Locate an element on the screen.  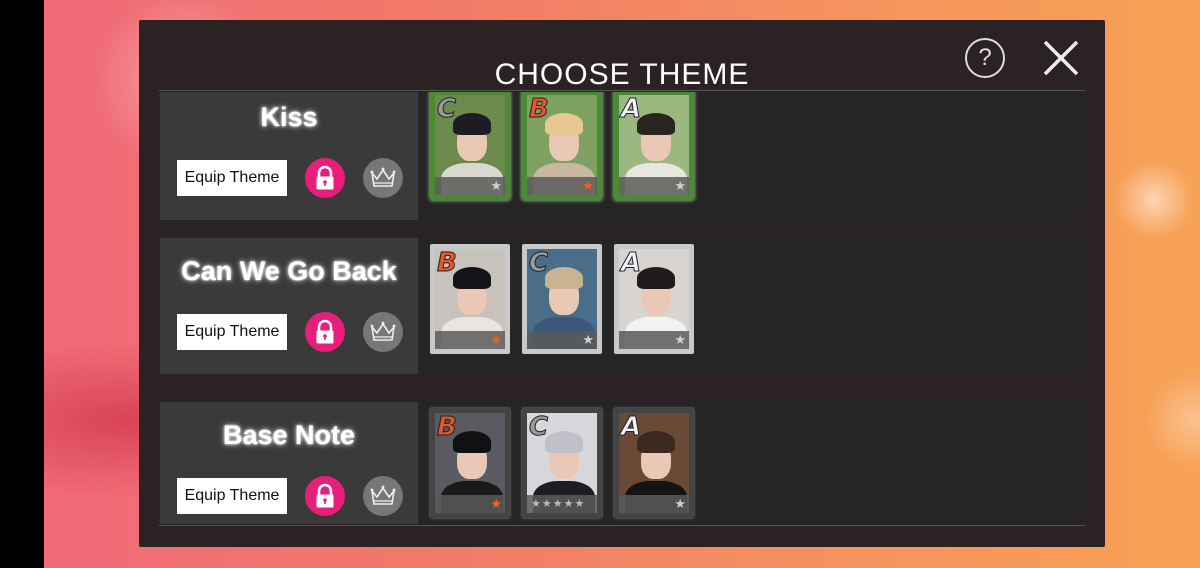
theme-name: Base Note is located at coordinates (289, 435).